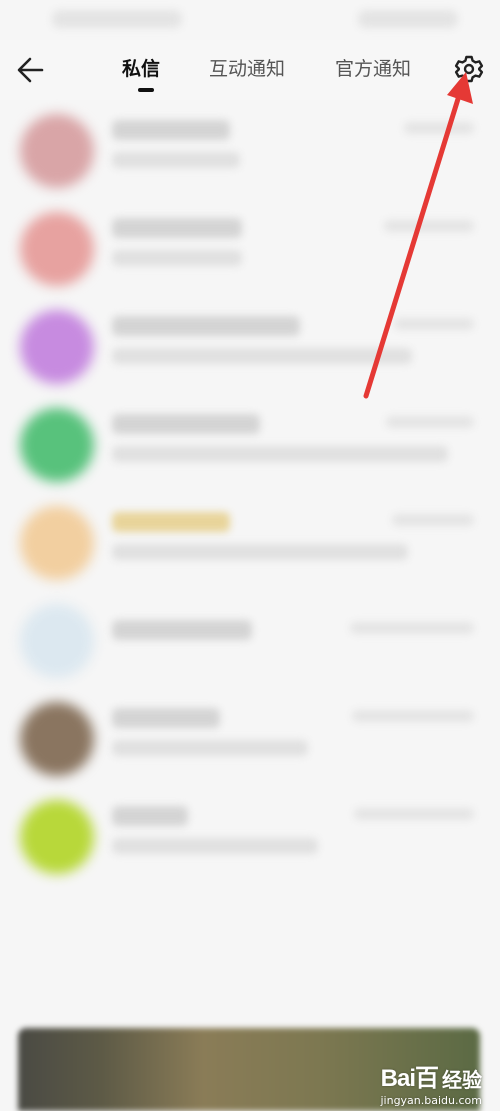 Image resolution: width=500 pixels, height=1111 pixels. I want to click on tab-interaction-notifications: 互动通知, so click(247, 67).